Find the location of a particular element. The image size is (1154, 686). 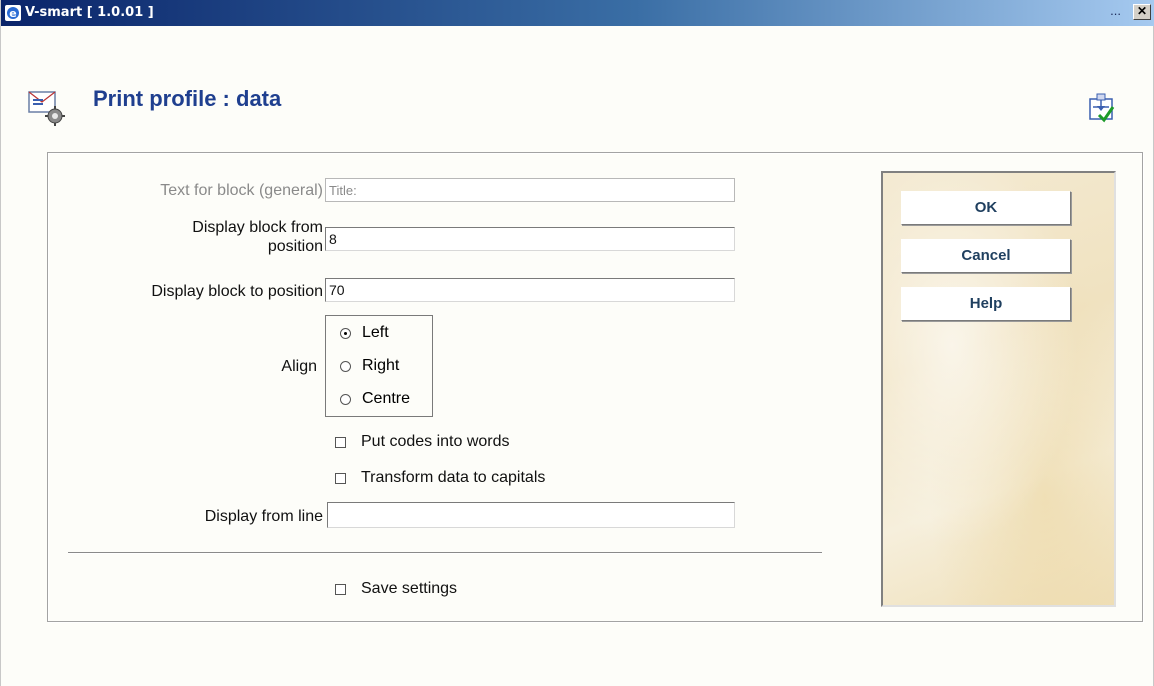

save-settings-label: Save settings is located at coordinates (409, 588).